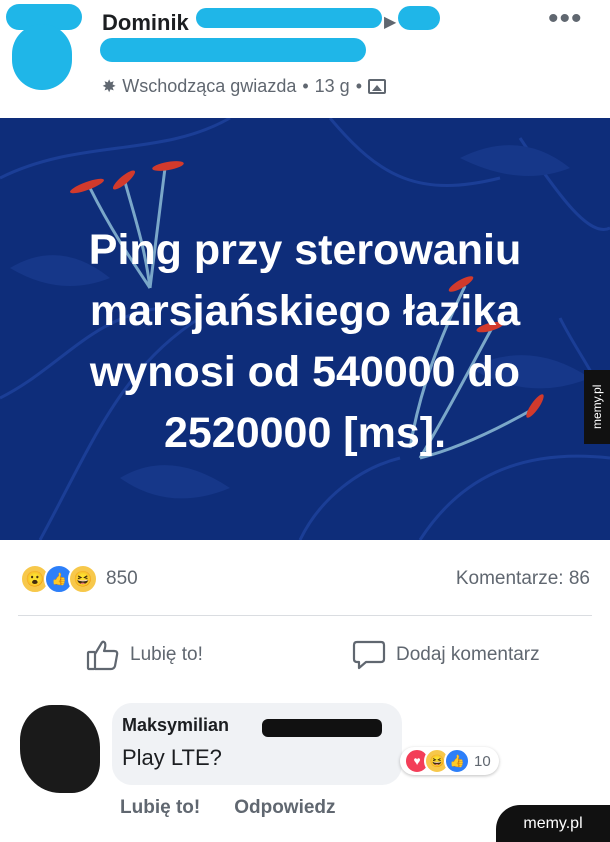  I want to click on comments-count: Komentarze: 86, so click(523, 579).